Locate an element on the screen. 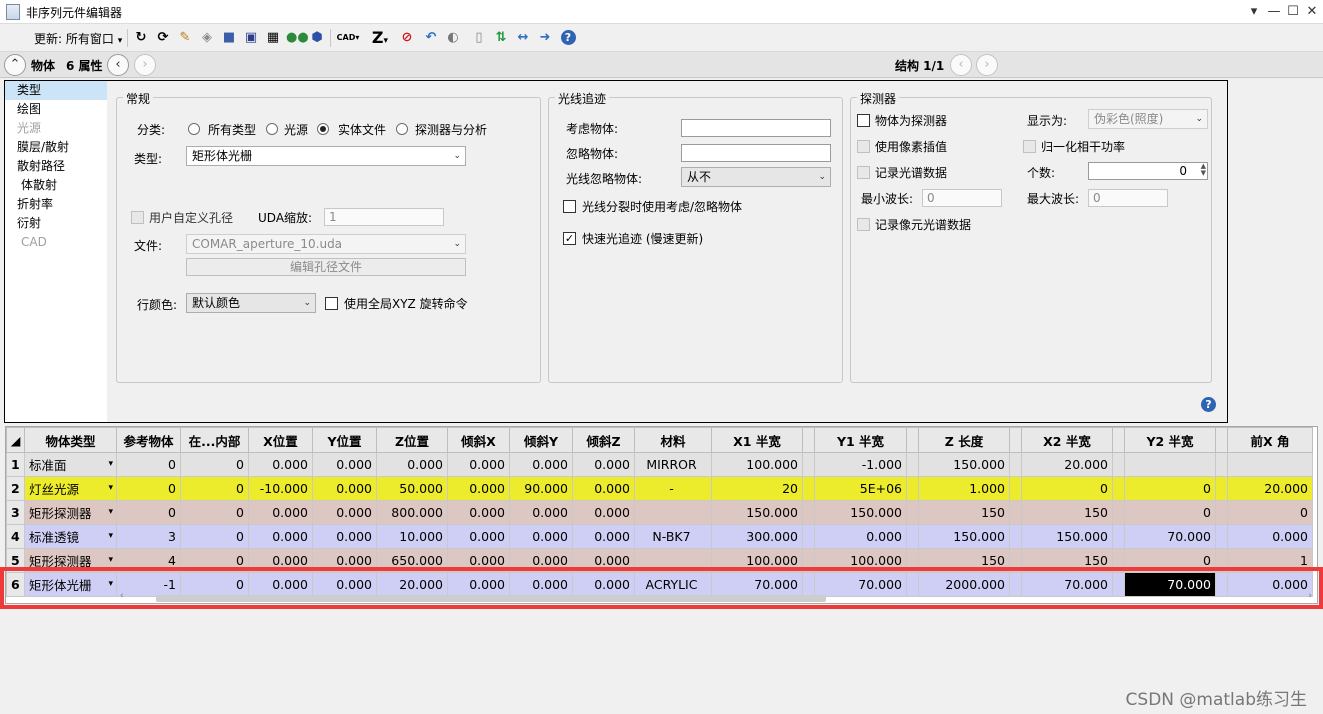 The image size is (1323, 714). split-consider-checkbox is located at coordinates (569, 206).